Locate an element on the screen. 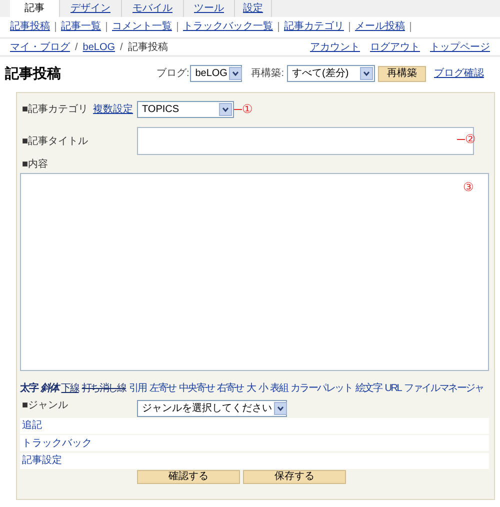 This screenshot has height=507, width=500. toolbar-link: 絵文字 is located at coordinates (368, 388).